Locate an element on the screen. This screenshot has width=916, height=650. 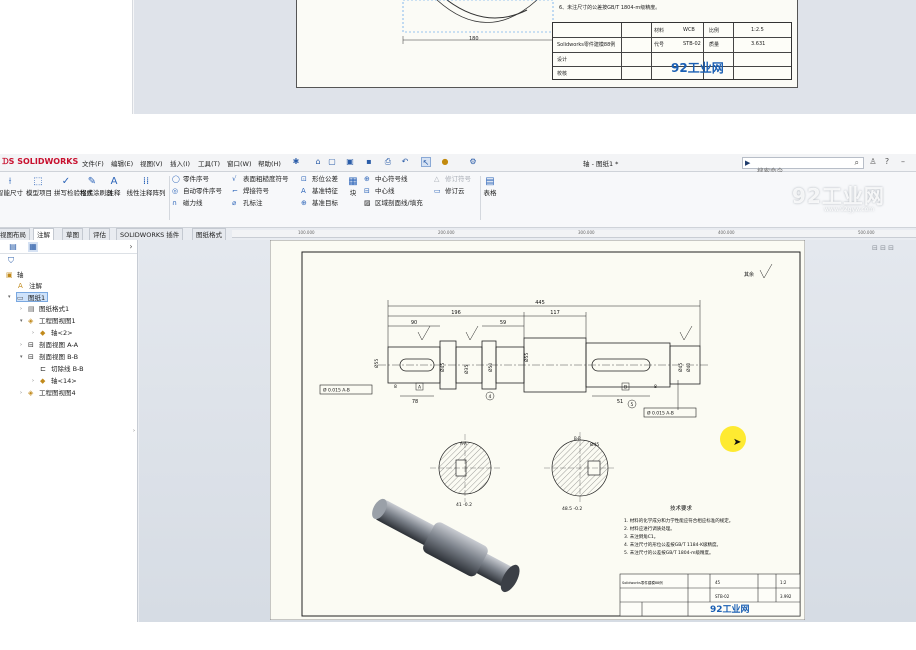
datum-target-button: ⊕ 基准目标 is located at coordinates (319, 203).